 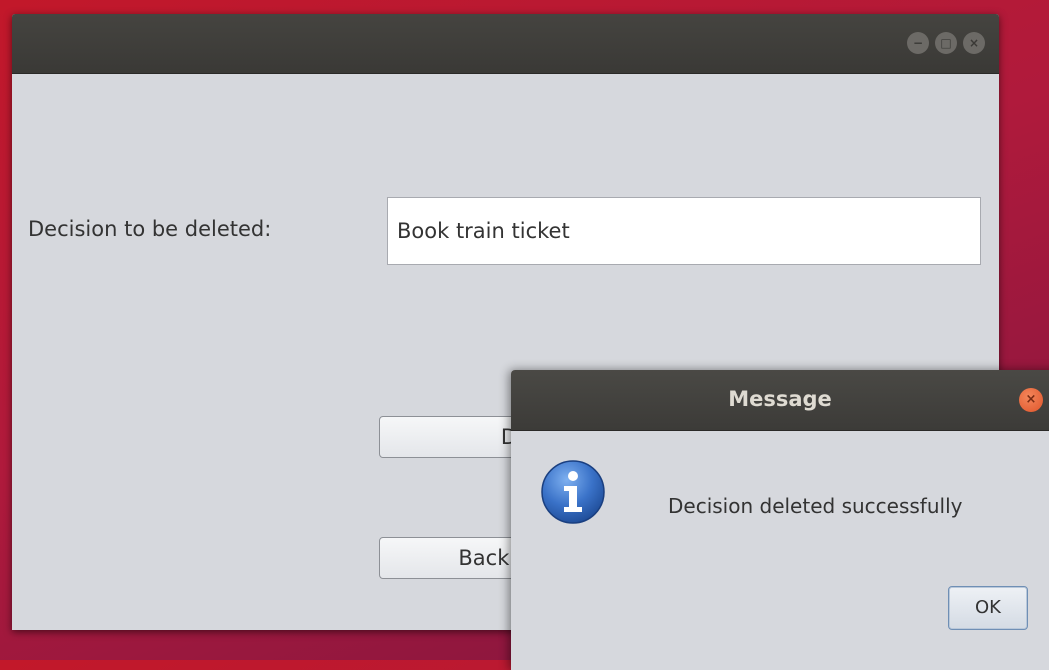 I want to click on dialog-titlebar: Message ×, so click(x=780, y=400).